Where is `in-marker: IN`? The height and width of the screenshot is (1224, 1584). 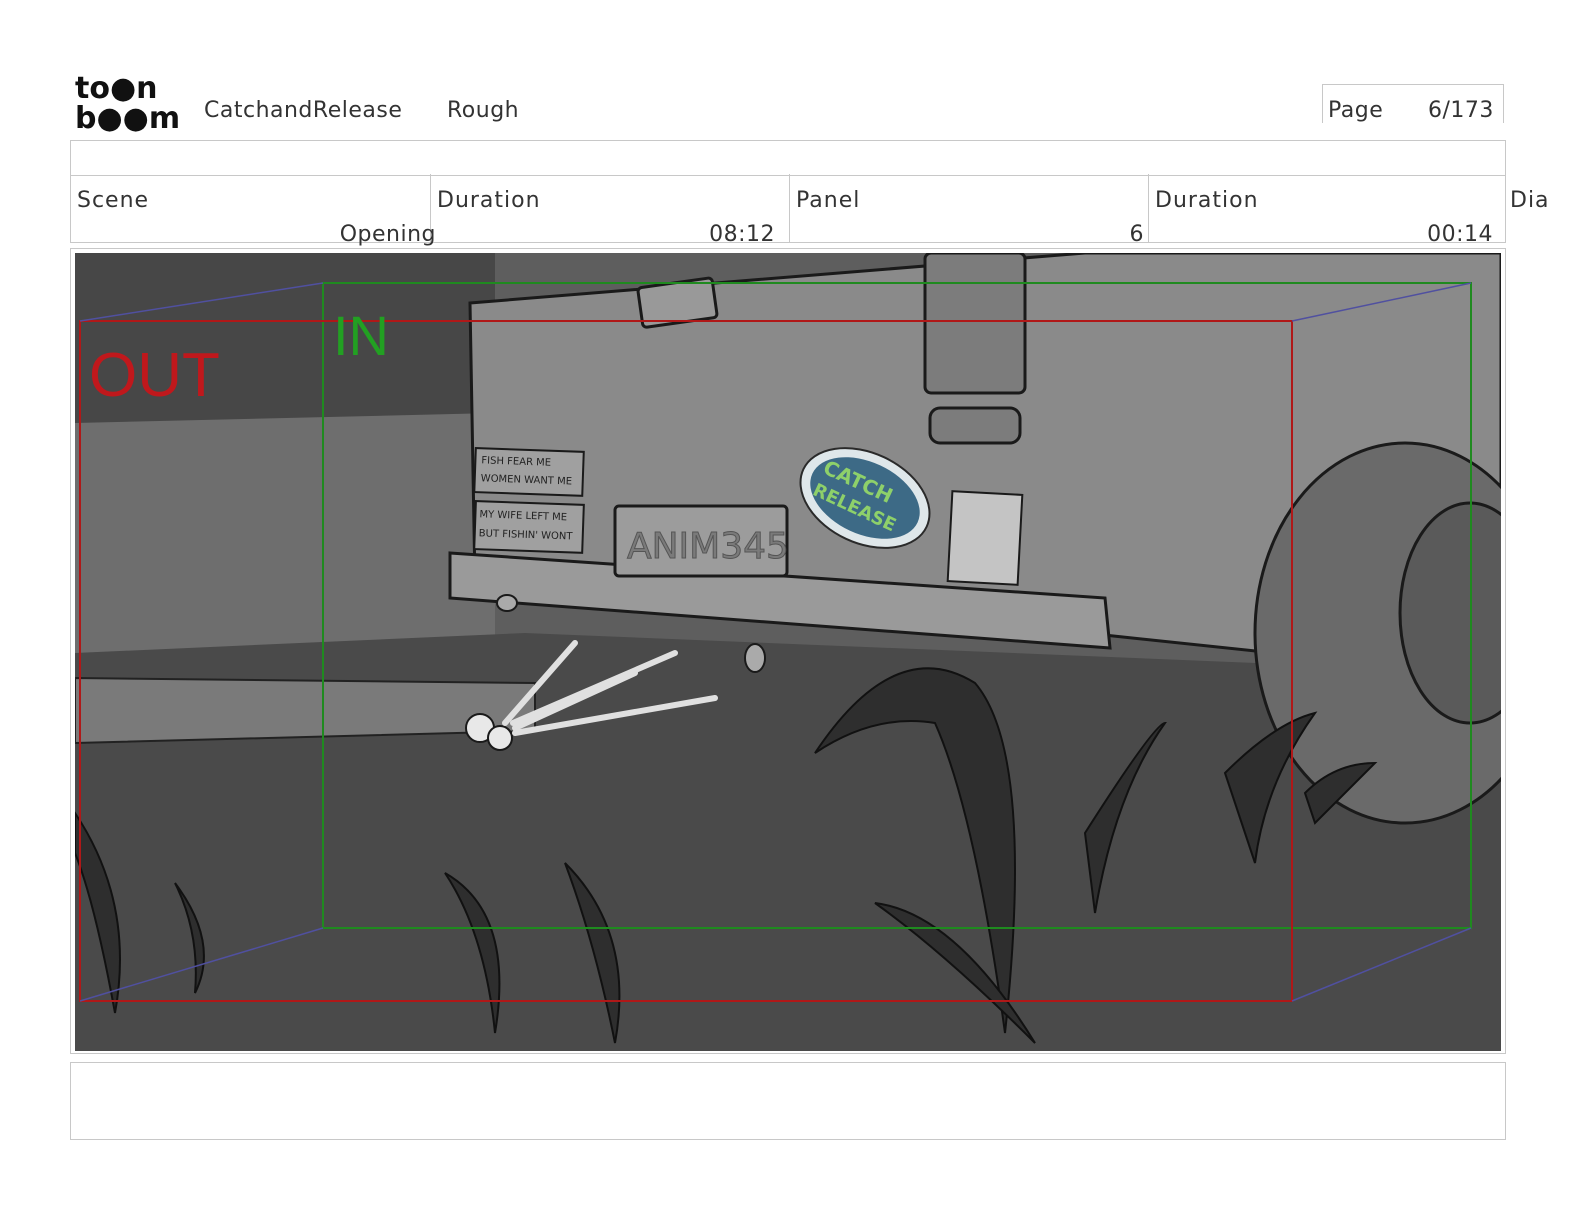 in-marker: IN is located at coordinates (361, 335).